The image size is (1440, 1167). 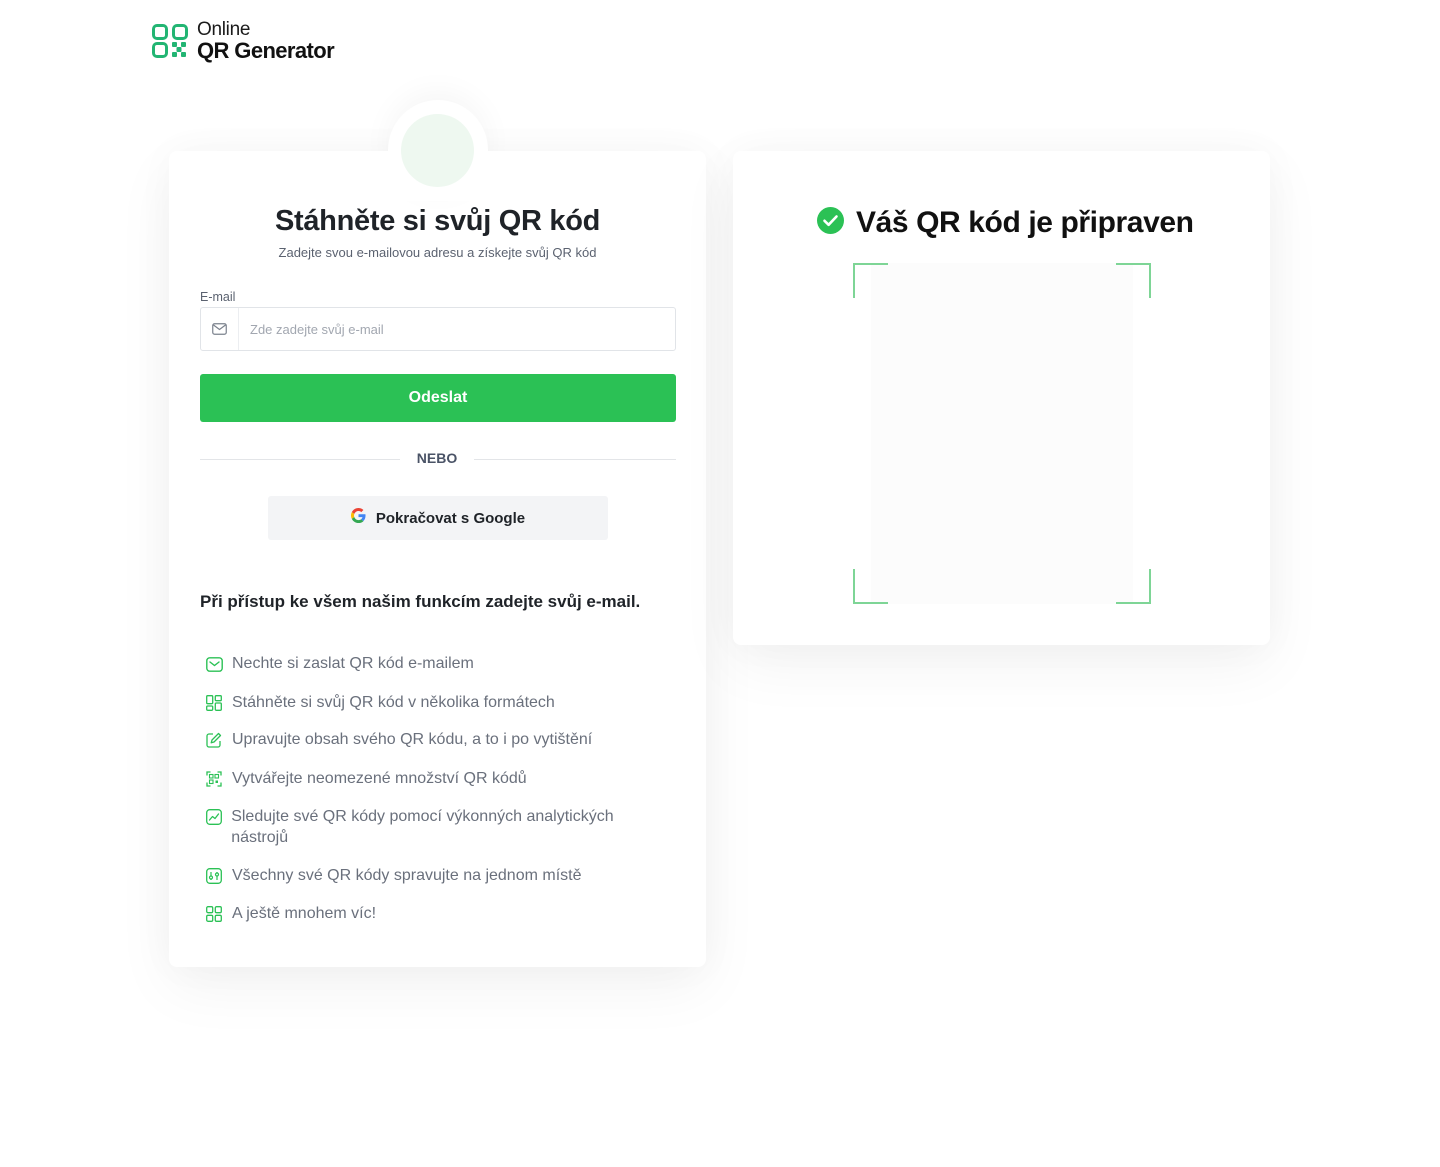 I want to click on manage-icon, so click(x=214, y=876).